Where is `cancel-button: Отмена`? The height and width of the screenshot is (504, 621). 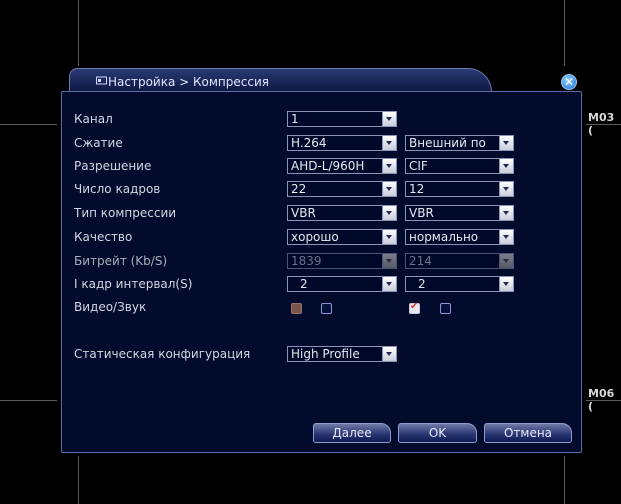 cancel-button: Отмена is located at coordinates (528, 433).